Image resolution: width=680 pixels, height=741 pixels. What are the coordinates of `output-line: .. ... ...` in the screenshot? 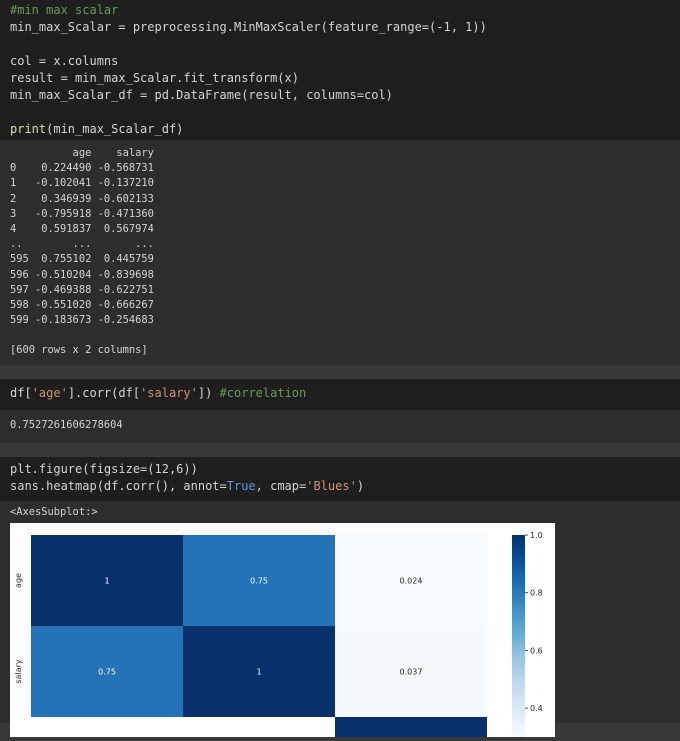 It's located at (82, 244).